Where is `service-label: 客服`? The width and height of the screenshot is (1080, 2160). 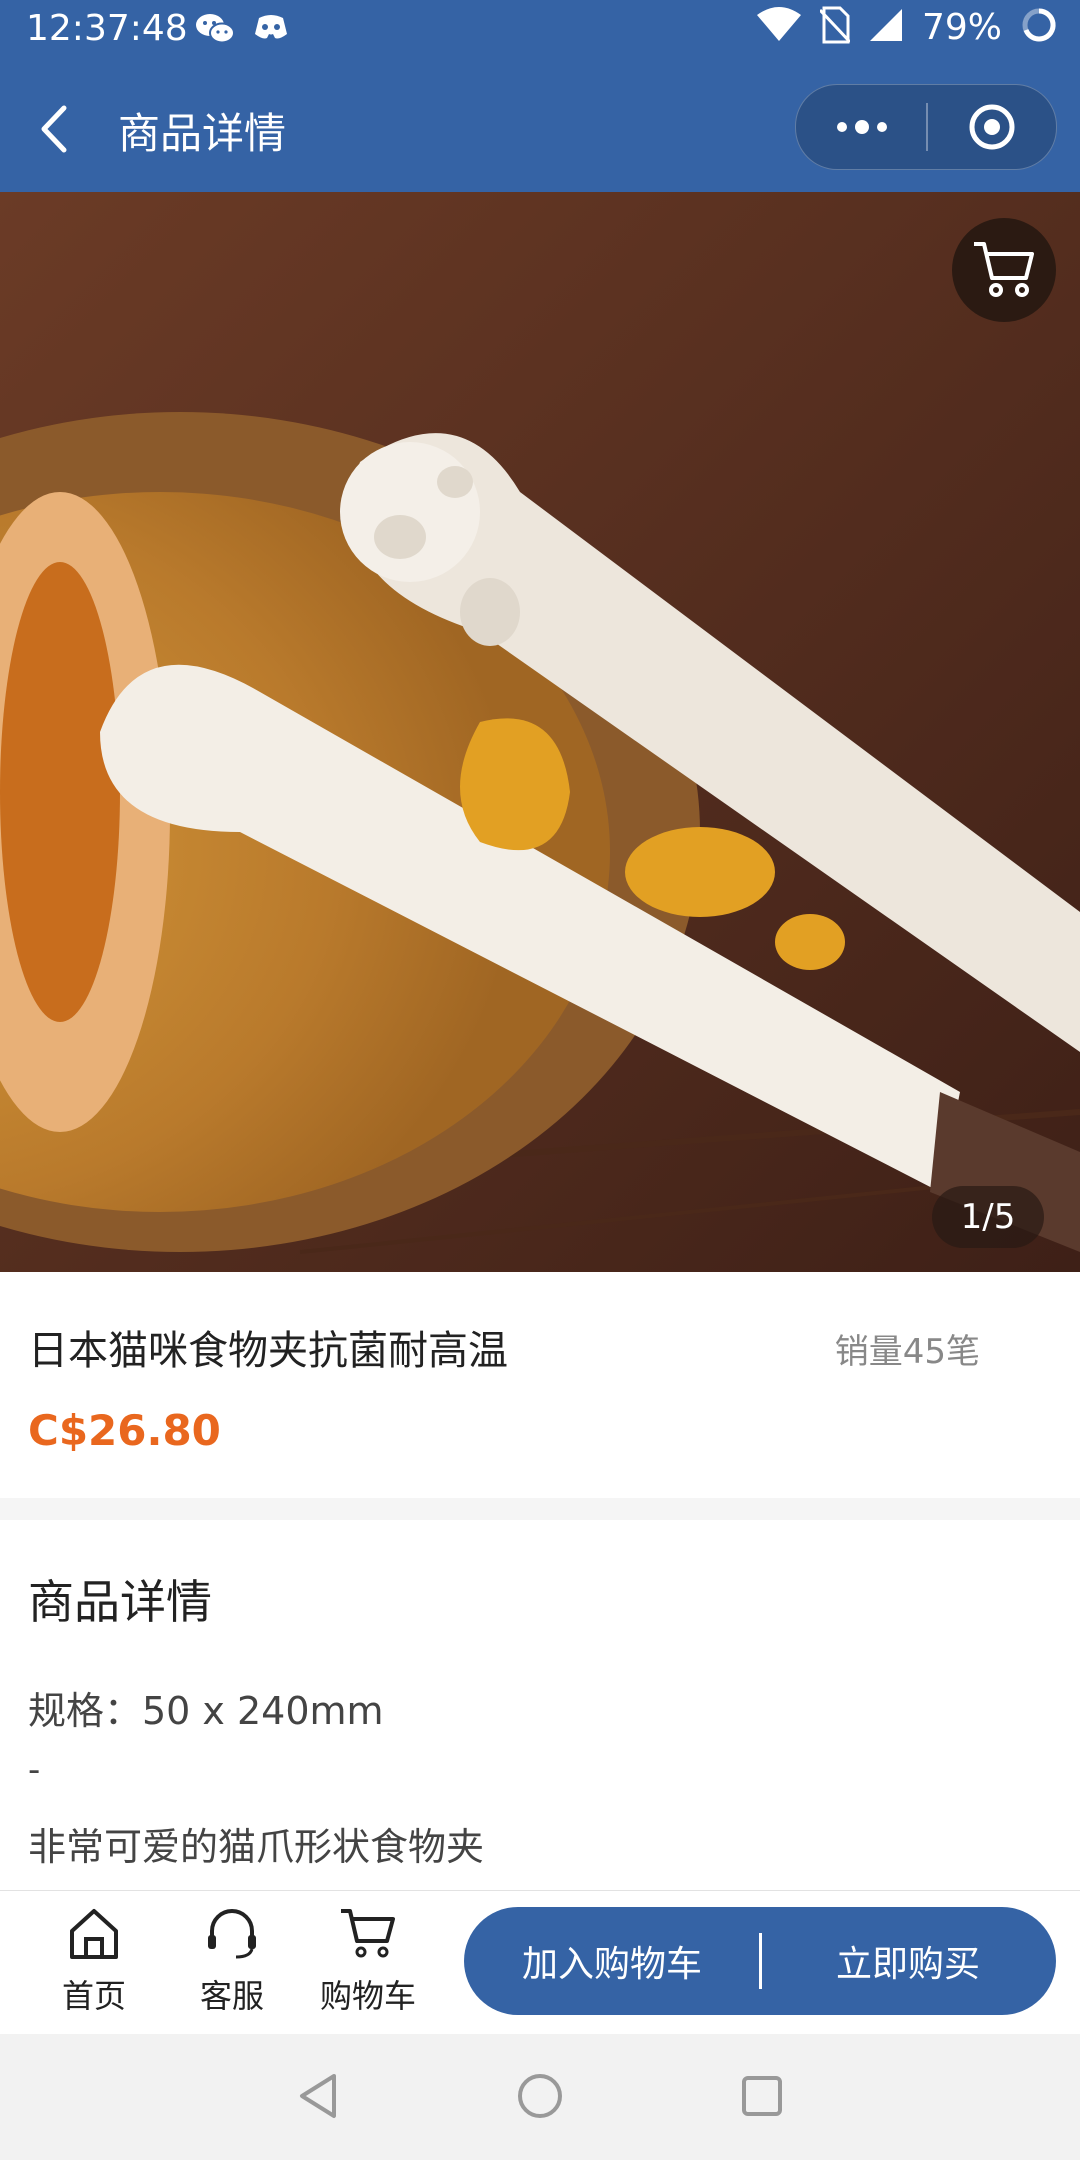 service-label: 客服 is located at coordinates (231, 1996).